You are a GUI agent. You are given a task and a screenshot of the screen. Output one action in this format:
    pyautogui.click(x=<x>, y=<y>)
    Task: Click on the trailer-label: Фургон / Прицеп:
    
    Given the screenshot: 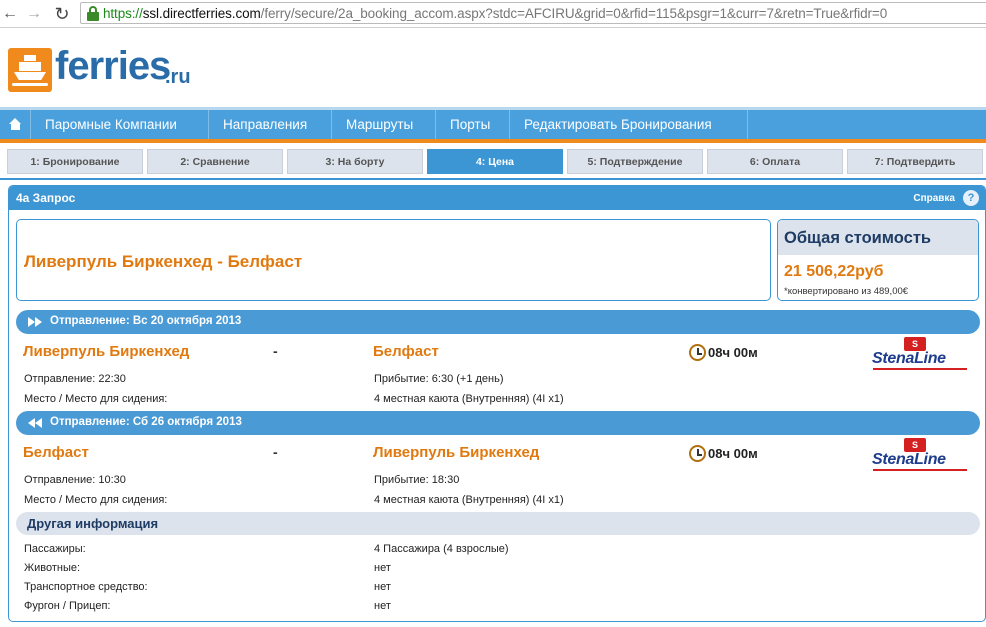 What is the action you would take?
    pyautogui.click(x=67, y=606)
    